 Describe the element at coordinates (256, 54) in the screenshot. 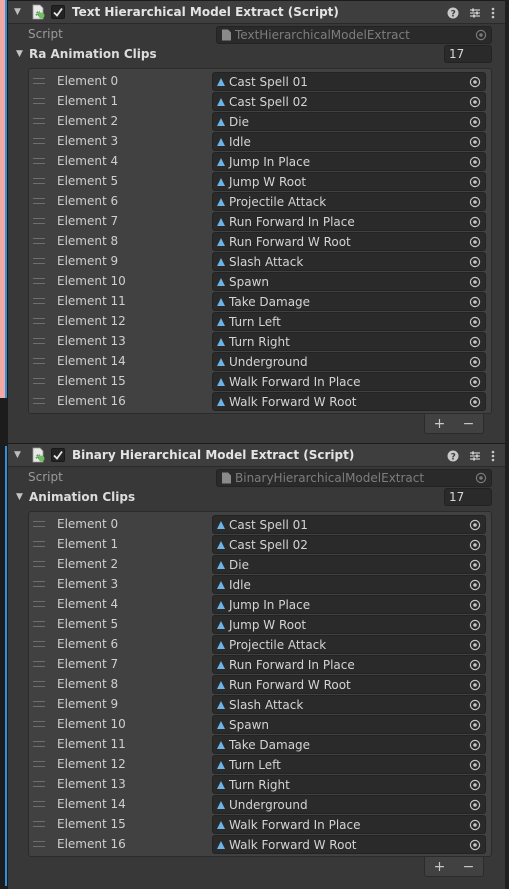

I see `array-header: ▼ Ra Animation Clips 17` at that location.